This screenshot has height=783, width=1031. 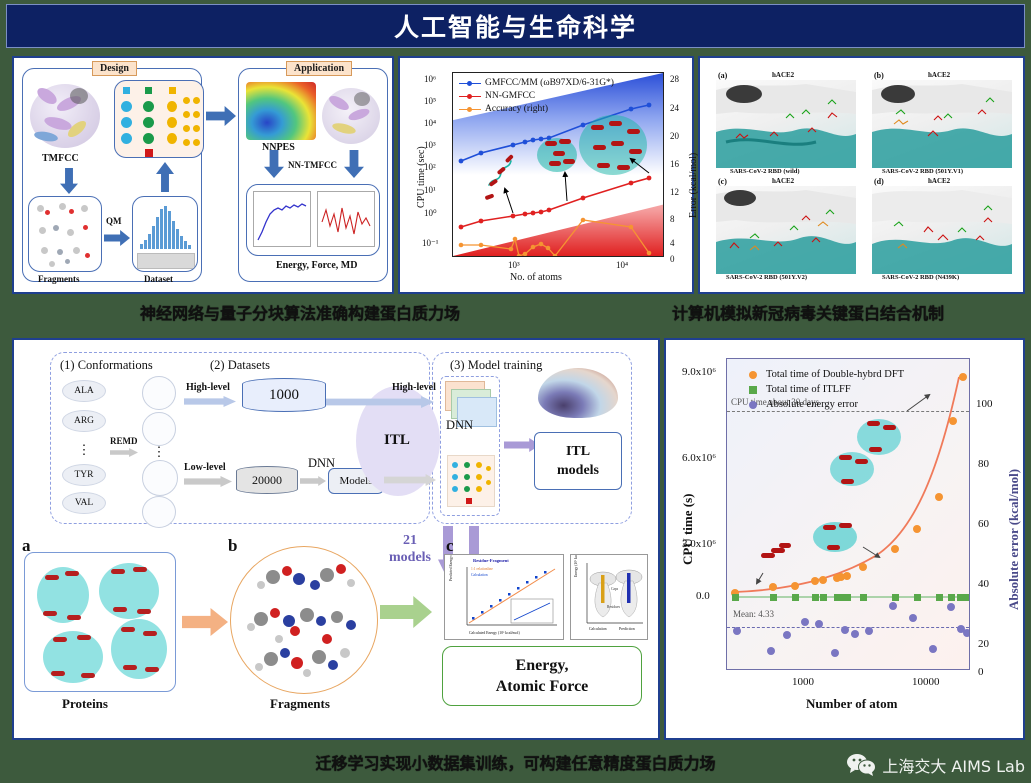 What do you see at coordinates (205, 467) in the screenshot?
I see `low-level-label: Low-level` at bounding box center [205, 467].